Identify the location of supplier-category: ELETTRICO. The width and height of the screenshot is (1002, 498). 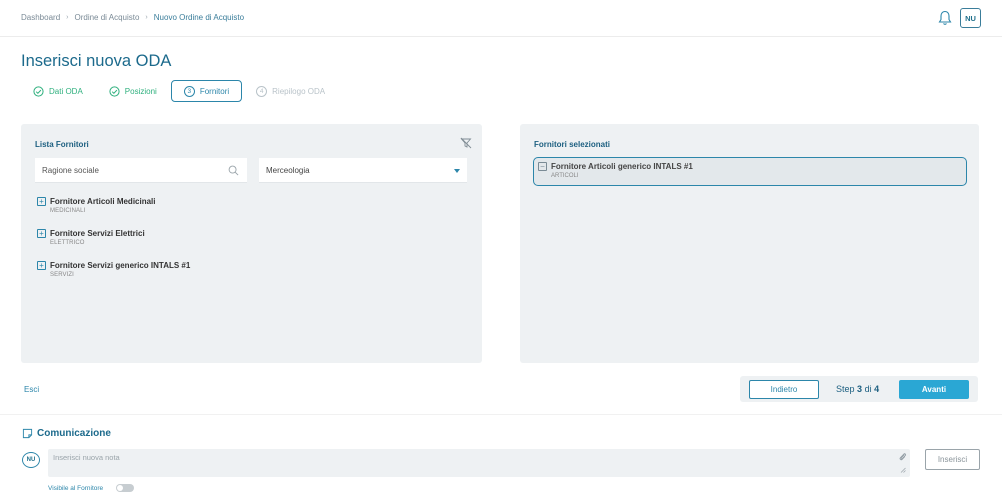
(67, 243).